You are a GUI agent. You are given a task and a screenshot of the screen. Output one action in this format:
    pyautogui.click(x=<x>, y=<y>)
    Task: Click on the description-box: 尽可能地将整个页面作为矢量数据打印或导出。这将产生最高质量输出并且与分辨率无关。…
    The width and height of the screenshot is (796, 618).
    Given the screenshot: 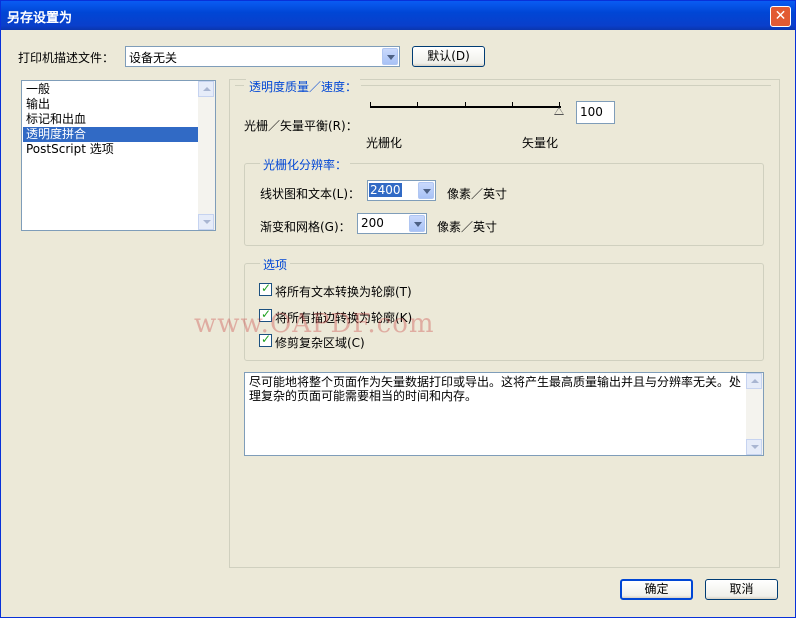 What is the action you would take?
    pyautogui.click(x=504, y=414)
    